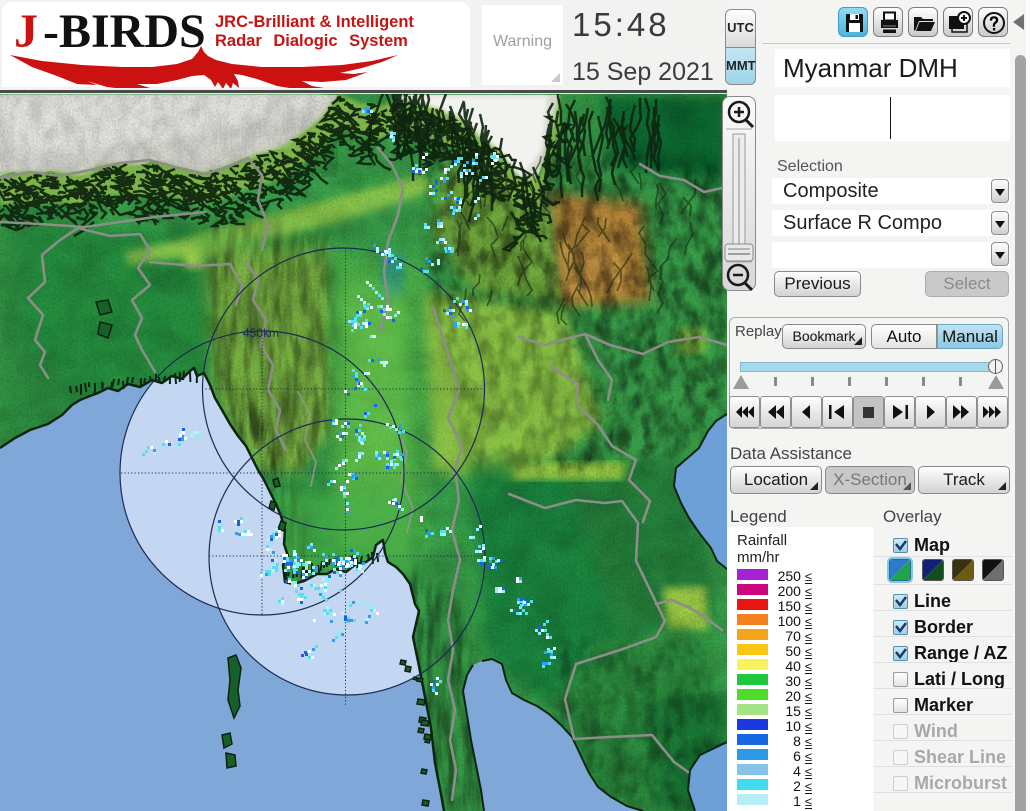 The width and height of the screenshot is (1030, 811). Describe the element at coordinates (26, 31) in the screenshot. I see `svg-text: J` at that location.